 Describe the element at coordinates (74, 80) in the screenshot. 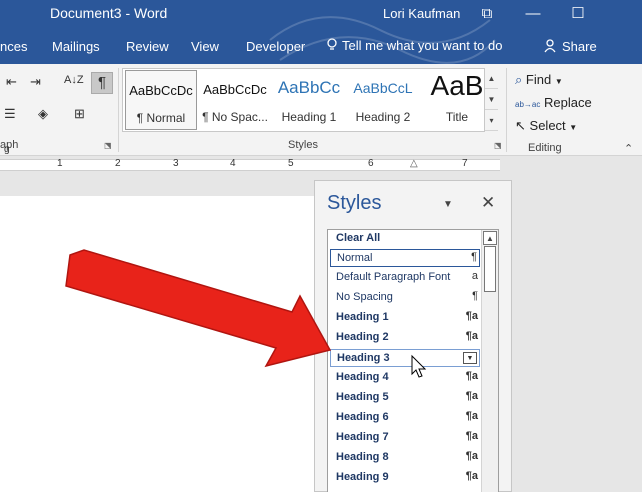

I see `sort-icon: A↓Z` at that location.